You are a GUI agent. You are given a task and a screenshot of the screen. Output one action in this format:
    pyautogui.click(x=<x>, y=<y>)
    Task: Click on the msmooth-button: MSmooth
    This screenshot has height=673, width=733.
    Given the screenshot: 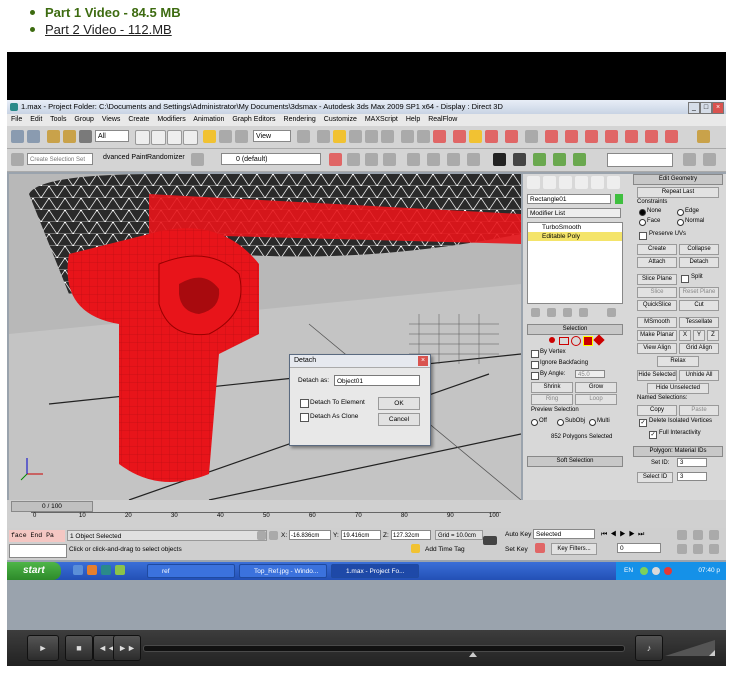 What is the action you would take?
    pyautogui.click(x=657, y=322)
    